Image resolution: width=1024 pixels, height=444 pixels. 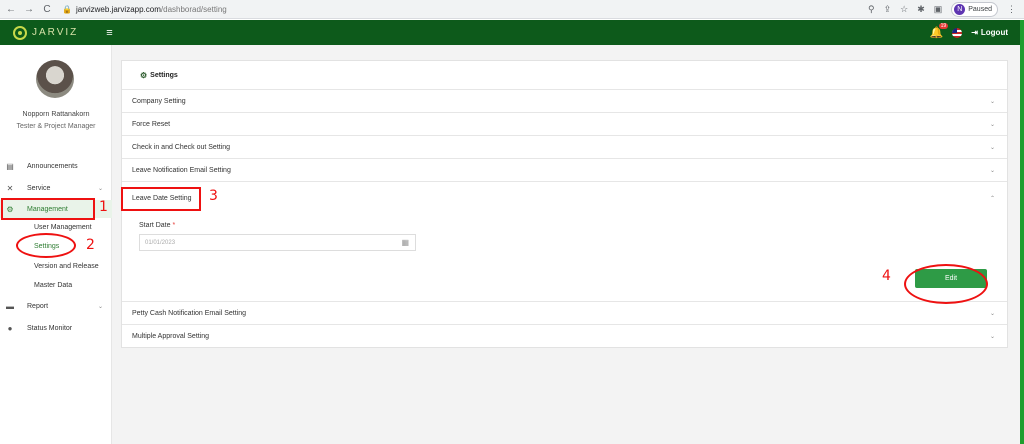 I want to click on start-date-input: 01/01/2023 ▦, so click(x=277, y=242).